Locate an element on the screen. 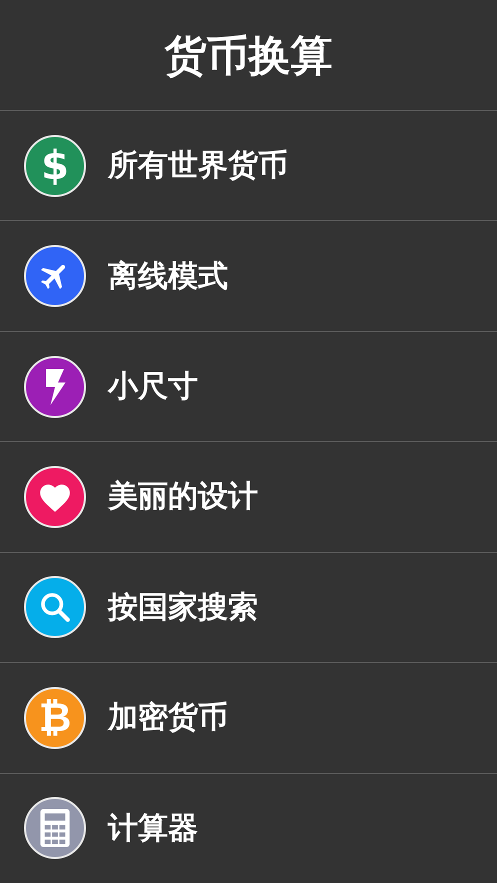 This screenshot has width=497, height=883. currency-symbol: ₿ is located at coordinates (55, 718).